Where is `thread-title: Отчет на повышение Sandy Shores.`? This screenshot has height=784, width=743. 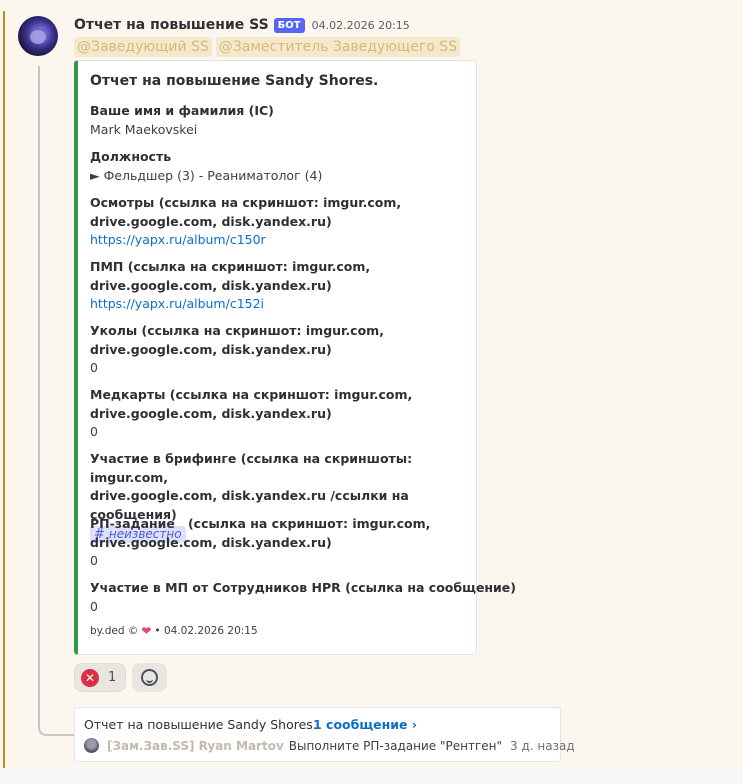 thread-title: Отчет на повышение Sandy Shores. is located at coordinates (200, 724).